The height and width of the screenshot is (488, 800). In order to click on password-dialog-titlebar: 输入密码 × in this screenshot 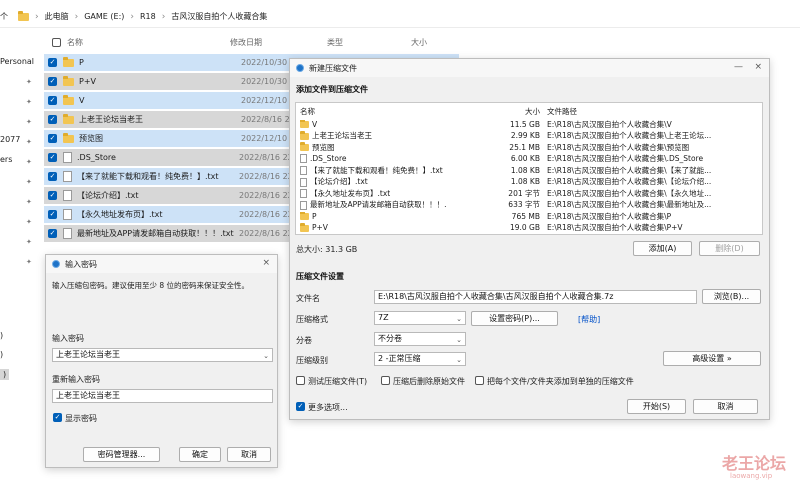, I will do `click(161, 264)`.